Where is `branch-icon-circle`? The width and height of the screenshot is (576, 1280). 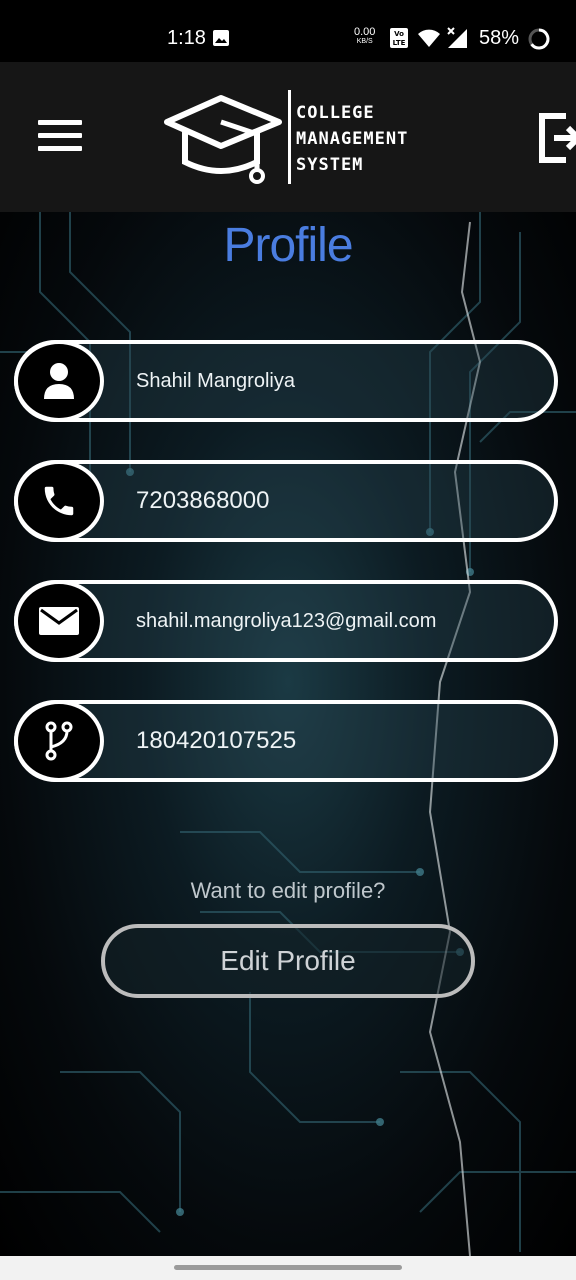
branch-icon-circle is located at coordinates (59, 741).